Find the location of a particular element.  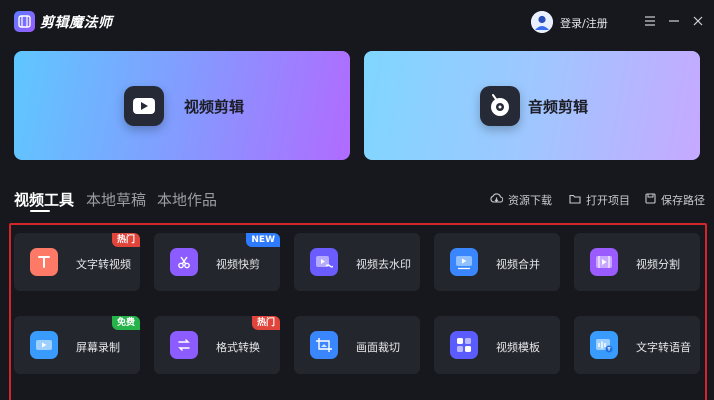

text-to-video-icon is located at coordinates (44, 262).